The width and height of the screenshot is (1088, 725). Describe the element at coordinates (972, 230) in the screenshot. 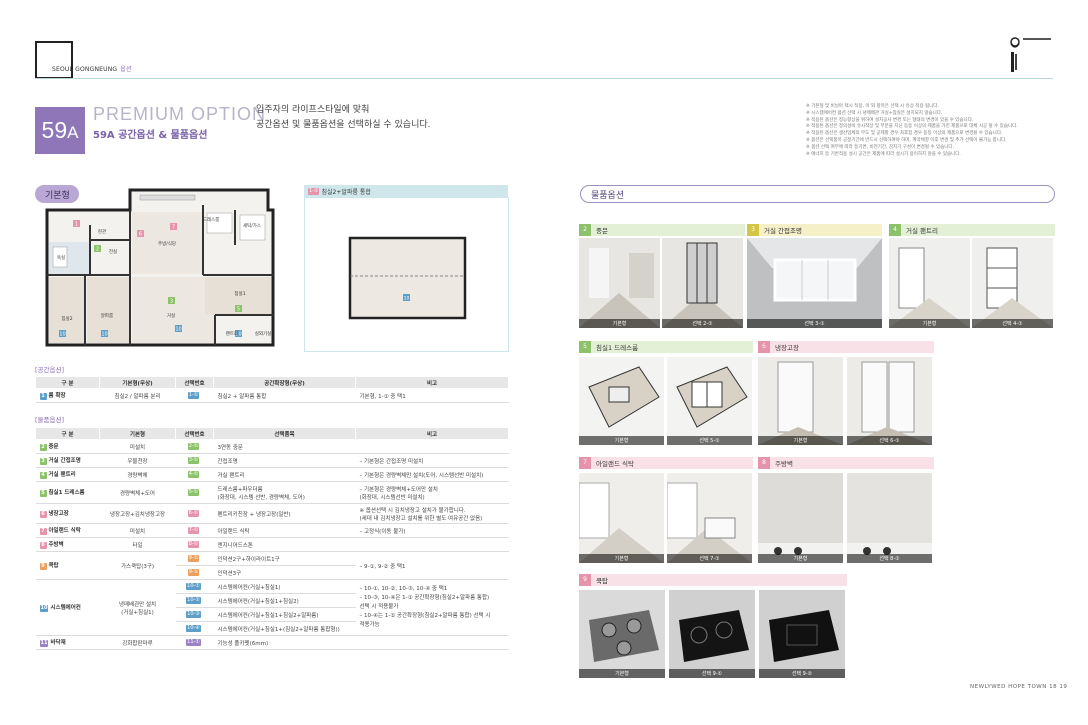

I see `caption-pantry: 4 거실 팬트리` at that location.